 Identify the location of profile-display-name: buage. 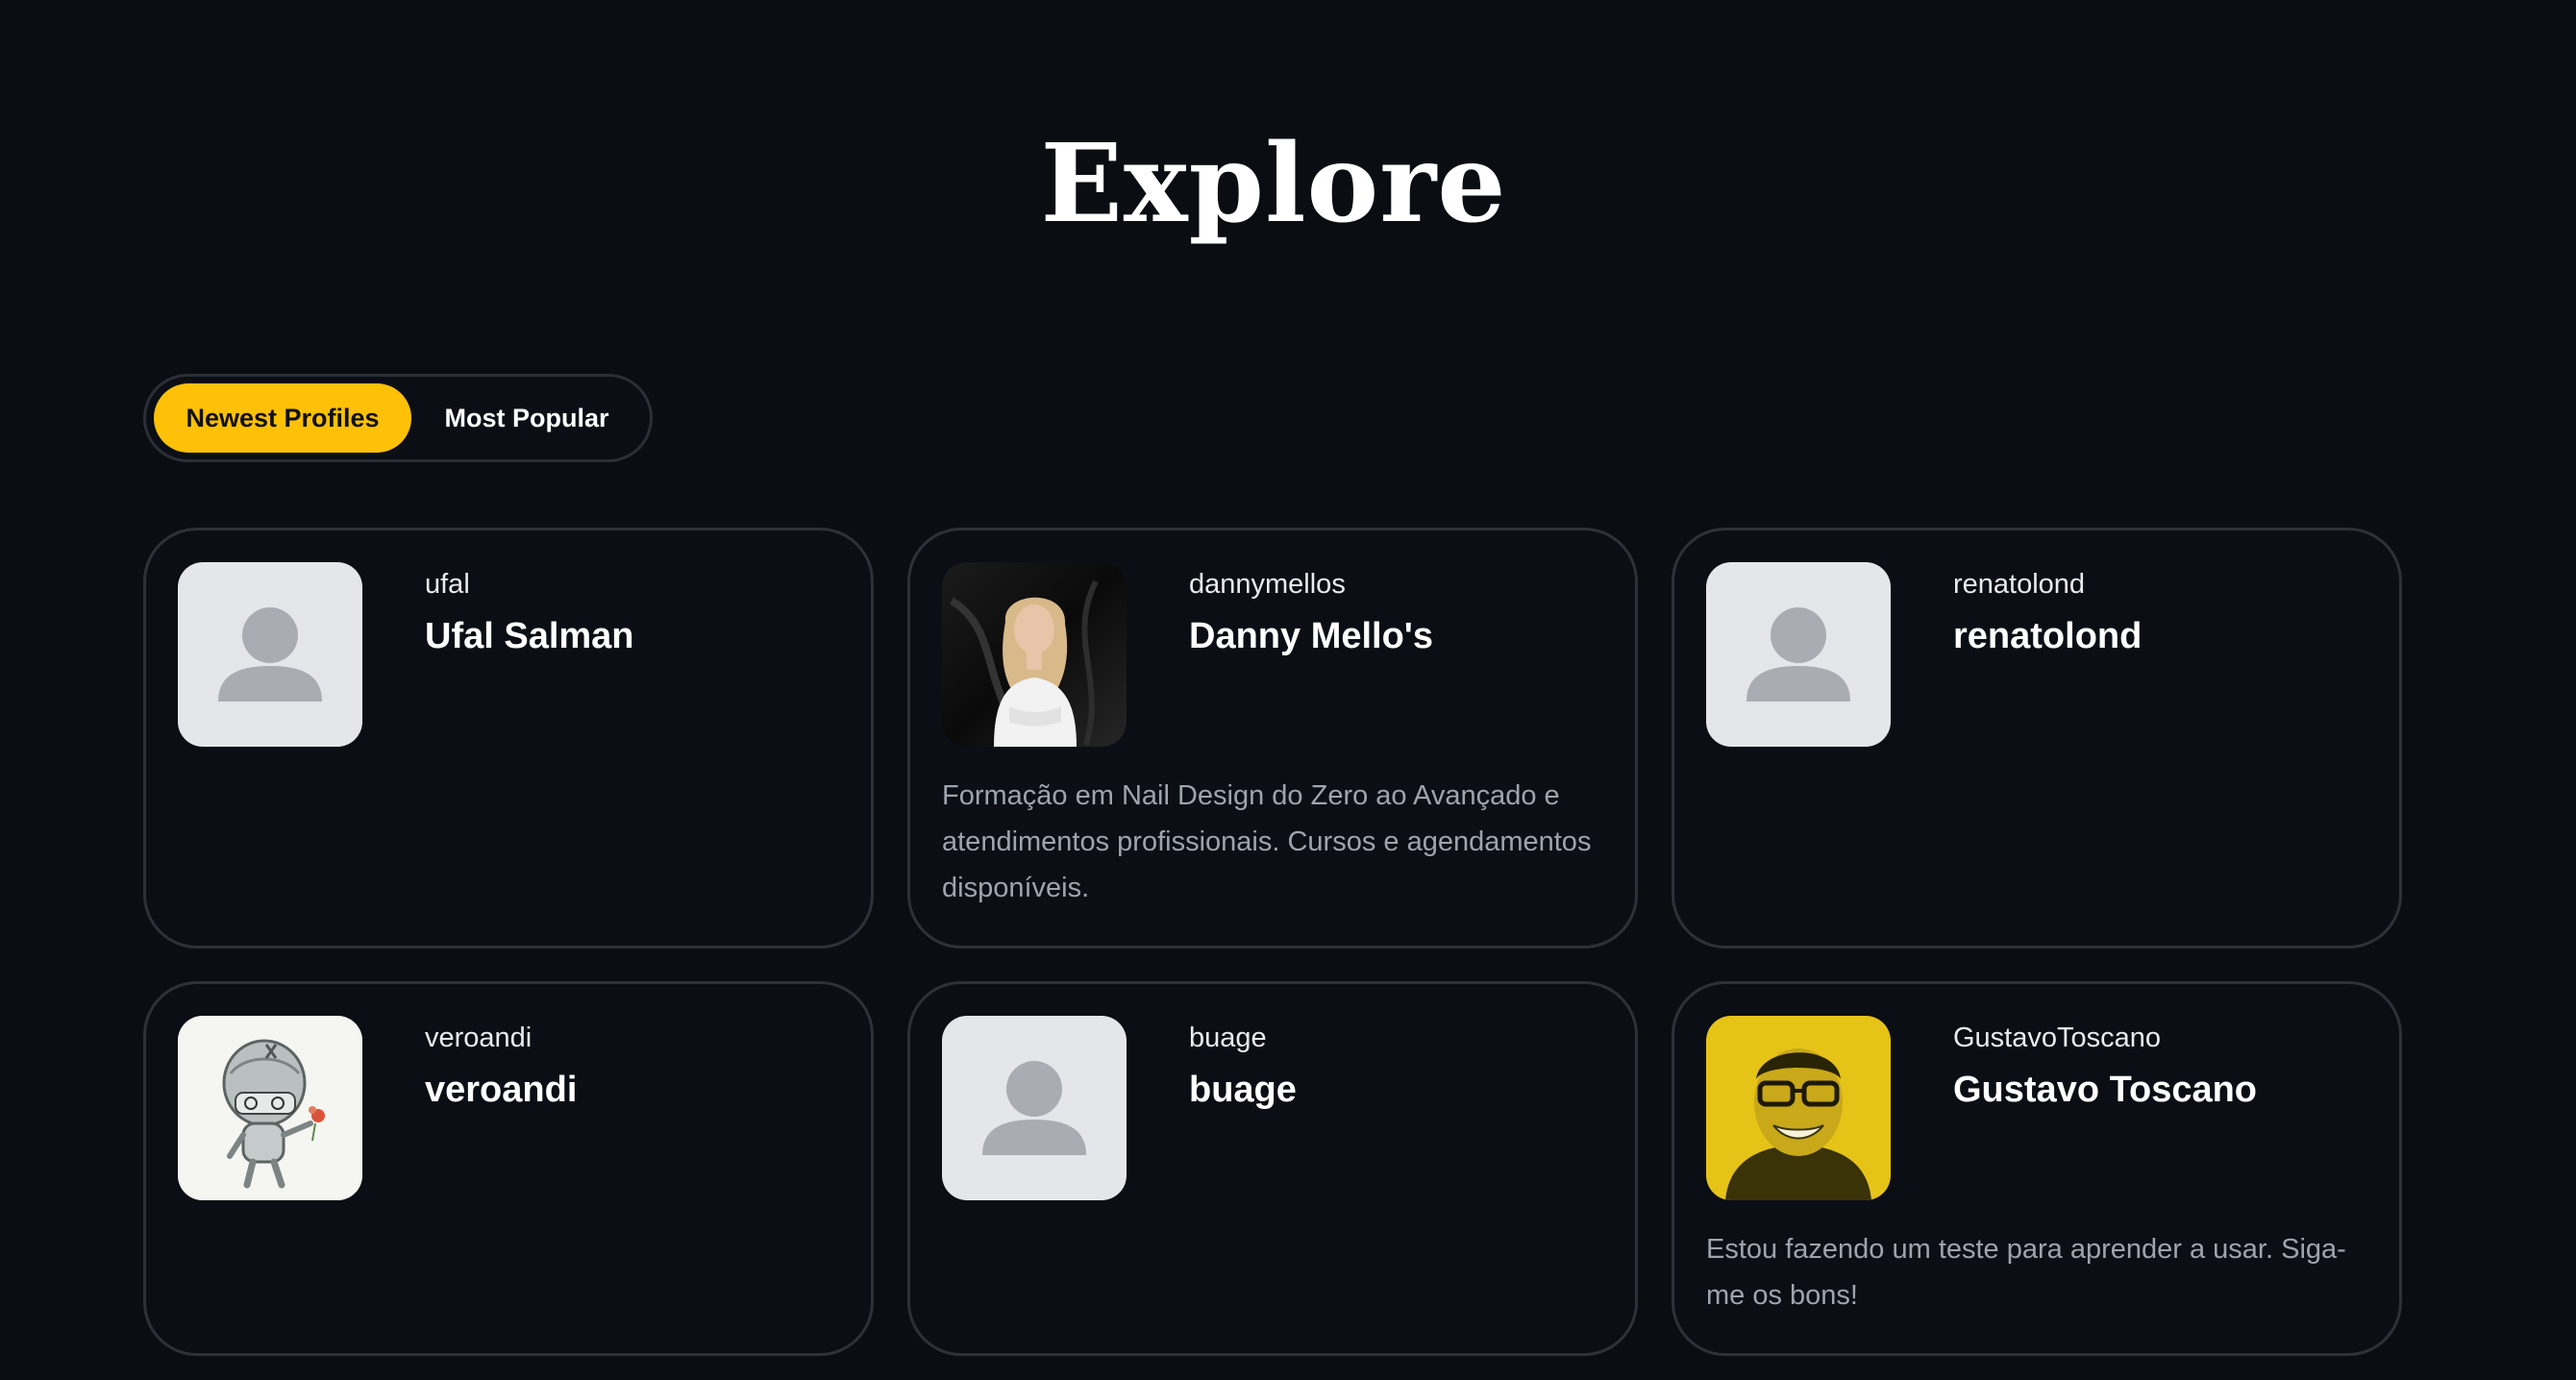
(1243, 1090).